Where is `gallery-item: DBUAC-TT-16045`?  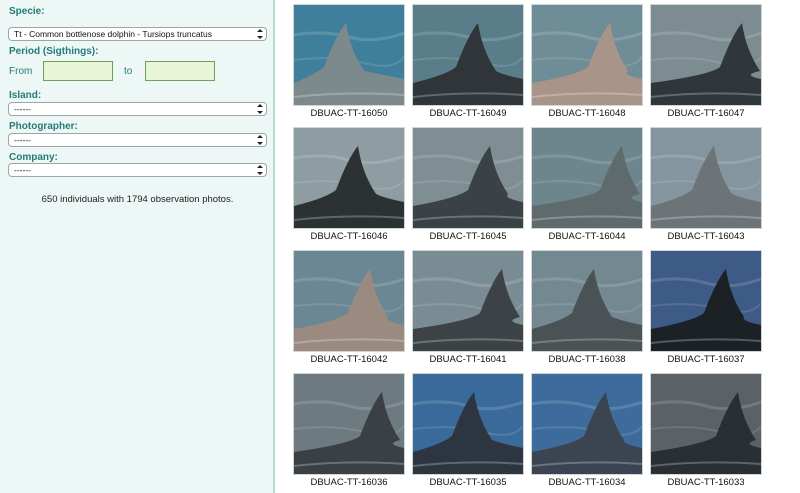
gallery-item: DBUAC-TT-16045 is located at coordinates (468, 184).